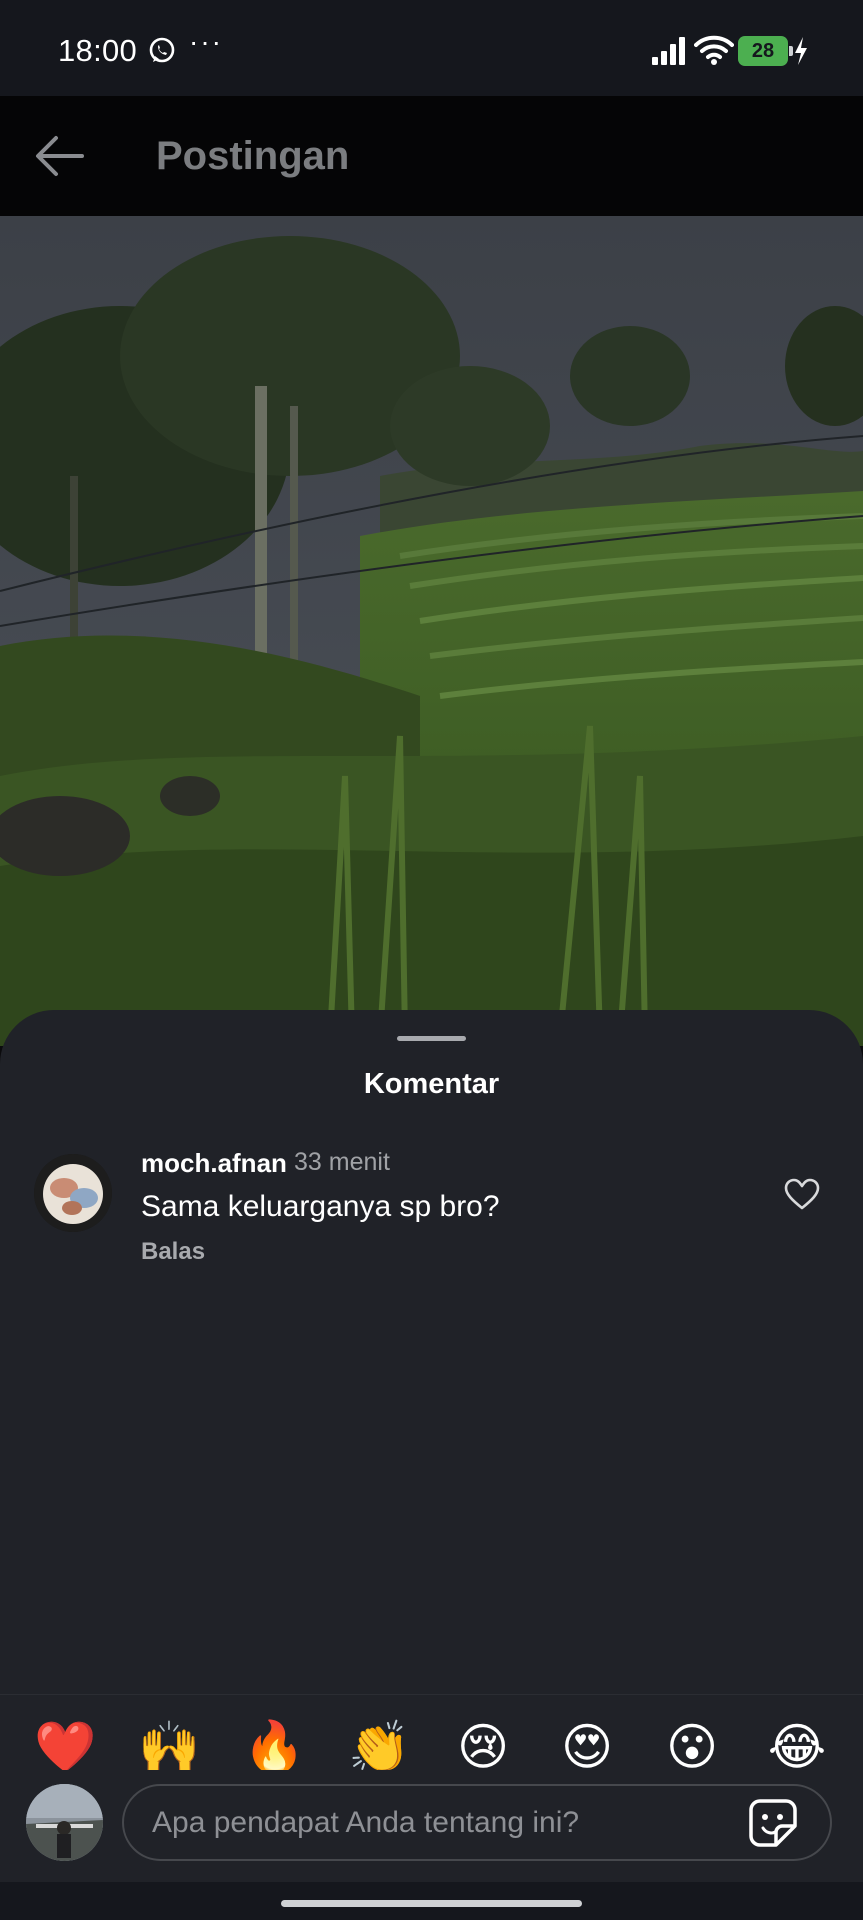 This screenshot has width=863, height=1920. I want to click on sticker-icon, so click(773, 1823).